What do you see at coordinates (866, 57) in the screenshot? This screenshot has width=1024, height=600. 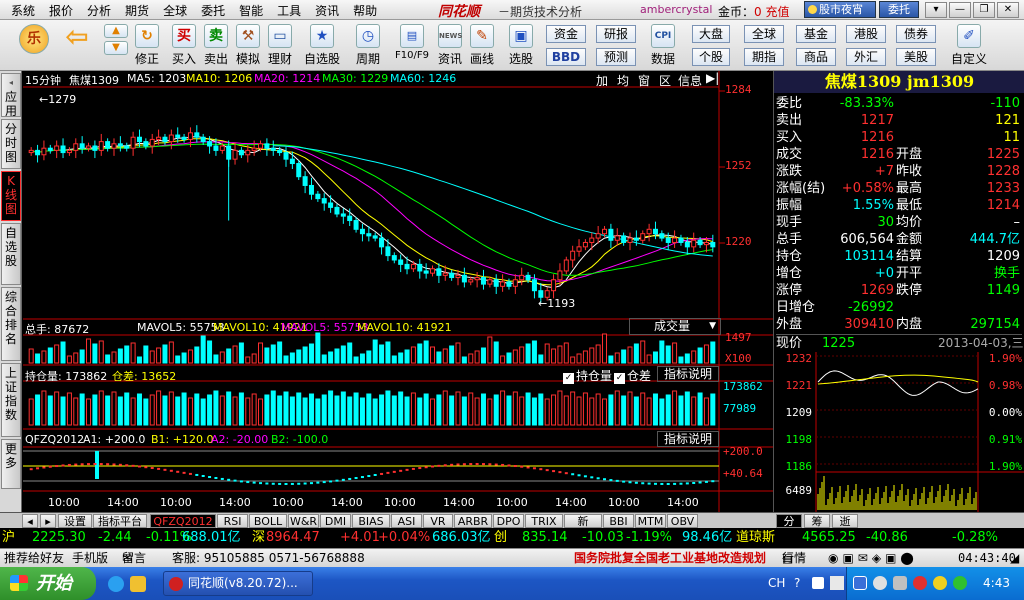 I see `forex-button: 外汇` at bounding box center [866, 57].